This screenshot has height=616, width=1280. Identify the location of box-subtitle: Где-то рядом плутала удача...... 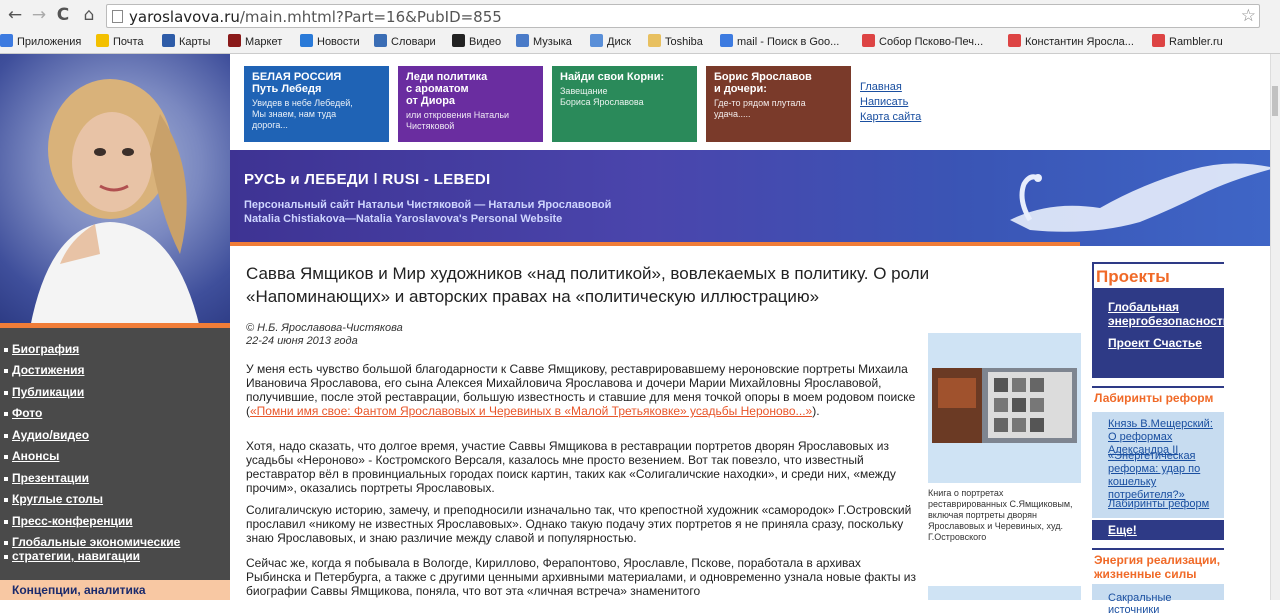
(760, 108).